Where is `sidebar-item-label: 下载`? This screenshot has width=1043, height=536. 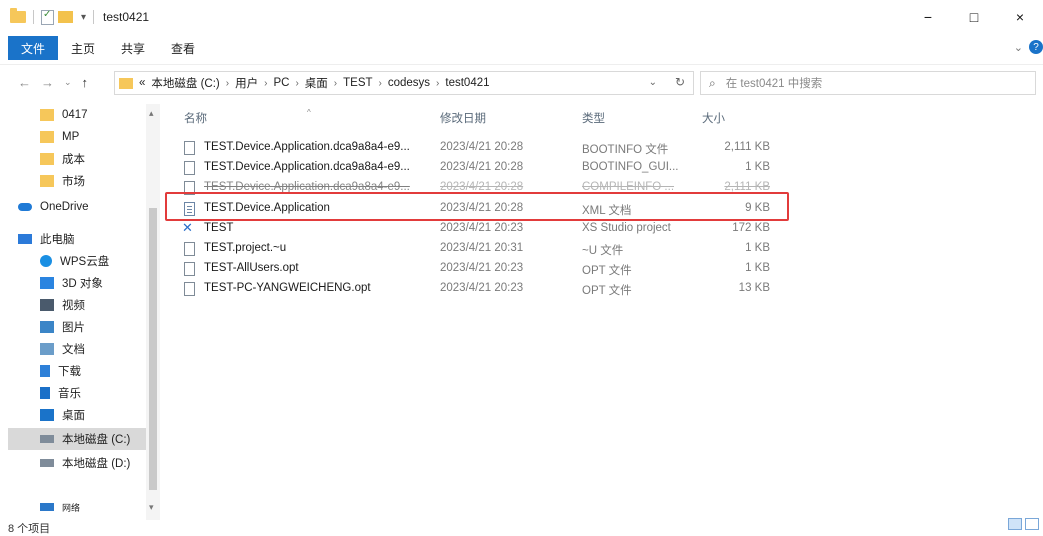
sidebar-item-label: 下载 is located at coordinates (69, 372).